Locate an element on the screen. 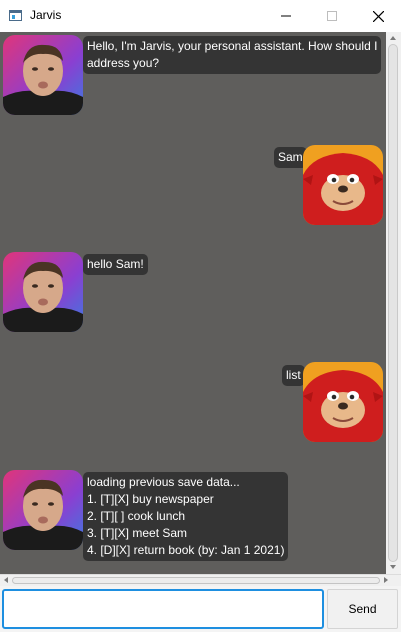  minimize-button is located at coordinates (286, 16).